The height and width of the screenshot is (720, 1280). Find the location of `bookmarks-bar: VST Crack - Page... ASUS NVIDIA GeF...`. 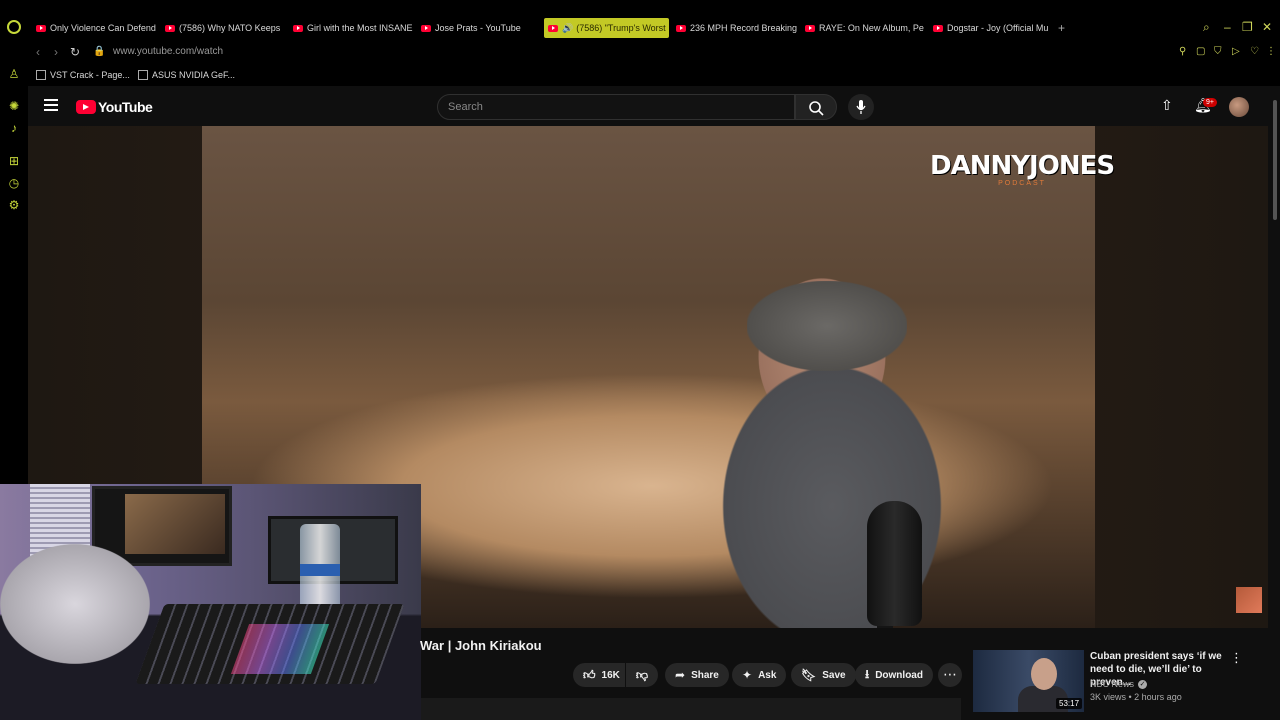

bookmarks-bar: VST Crack - Page... ASUS NVIDIA GeF... is located at coordinates (654, 76).